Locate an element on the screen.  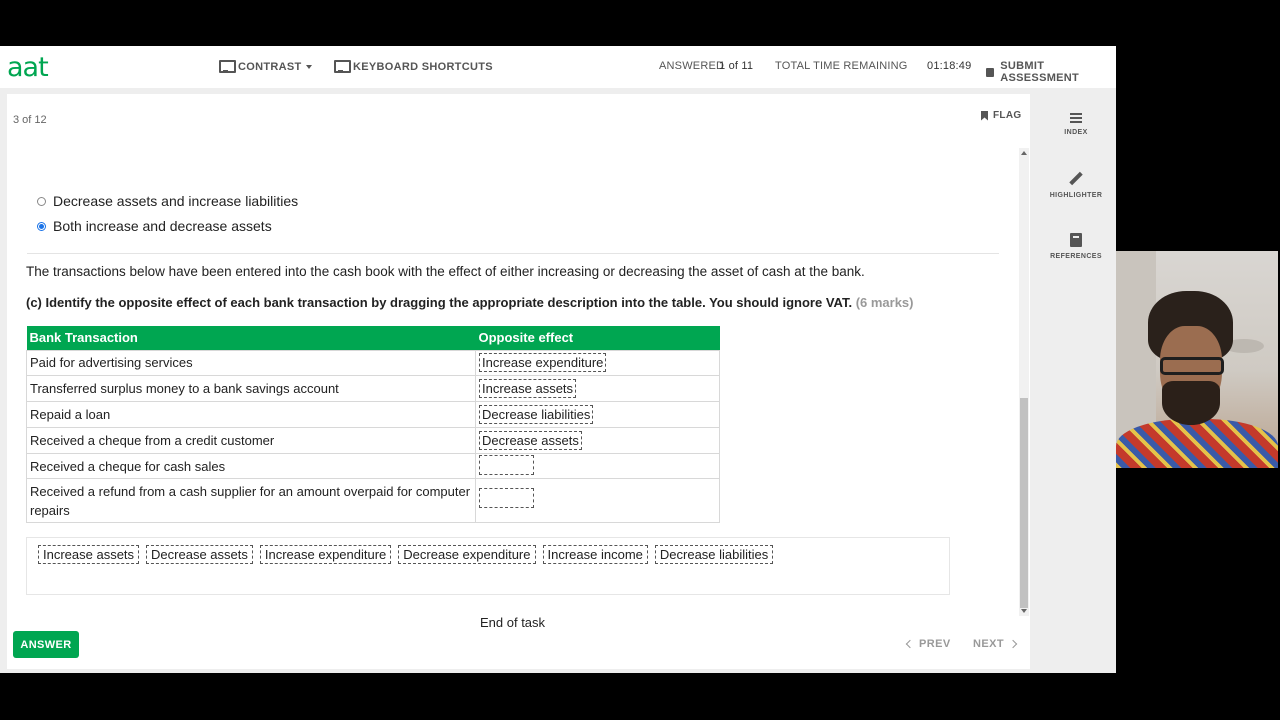
scrollbar is located at coordinates (1024, 382).